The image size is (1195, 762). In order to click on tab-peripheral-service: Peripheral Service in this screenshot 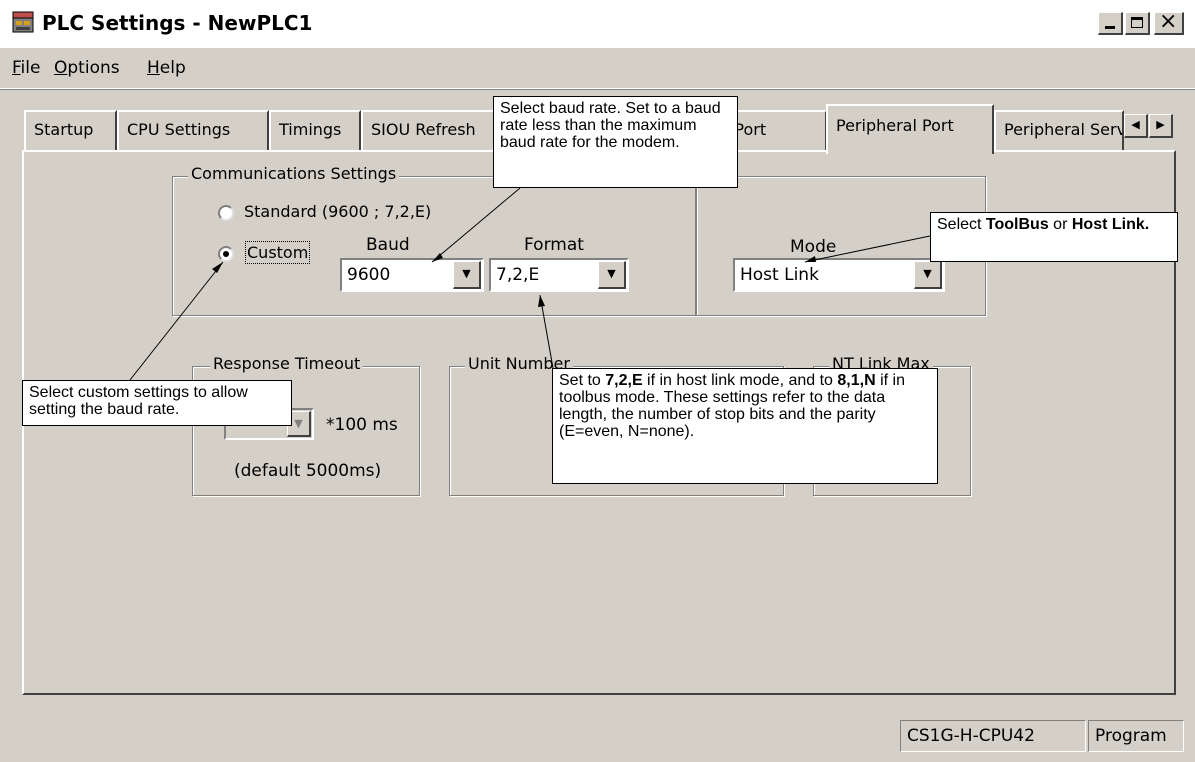, I will do `click(1059, 131)`.